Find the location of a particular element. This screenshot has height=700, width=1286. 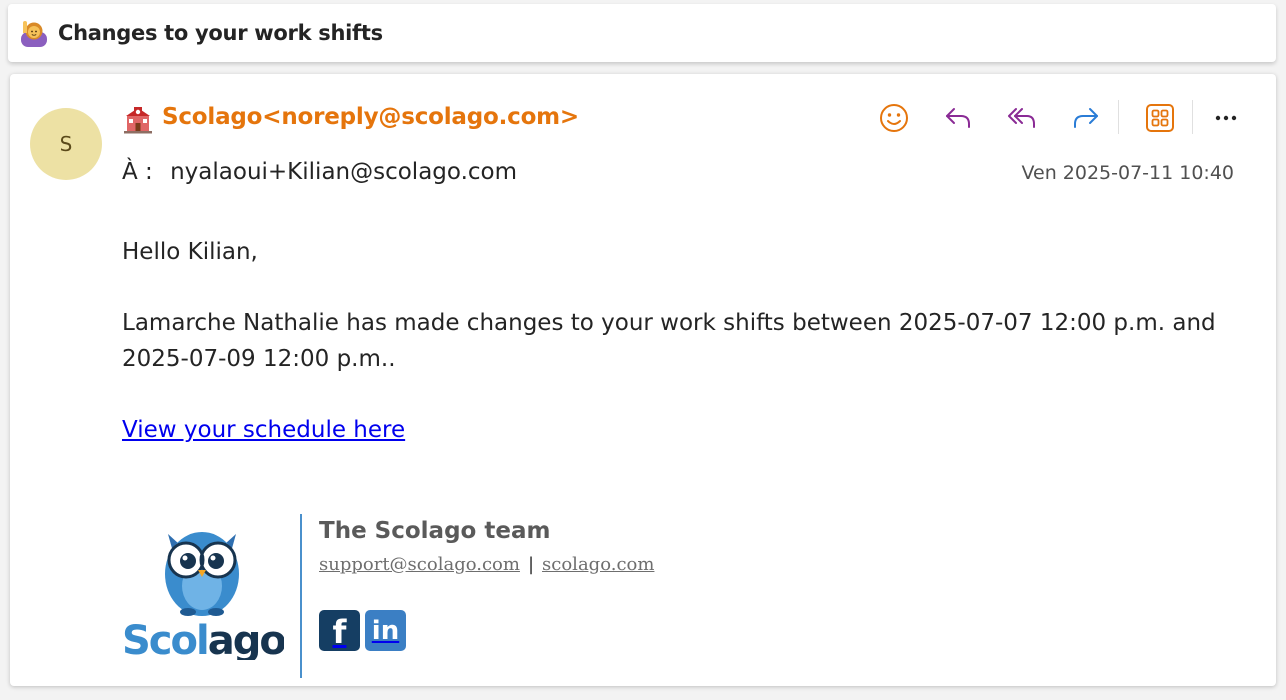

facebook-label: f is located at coordinates (339, 632).